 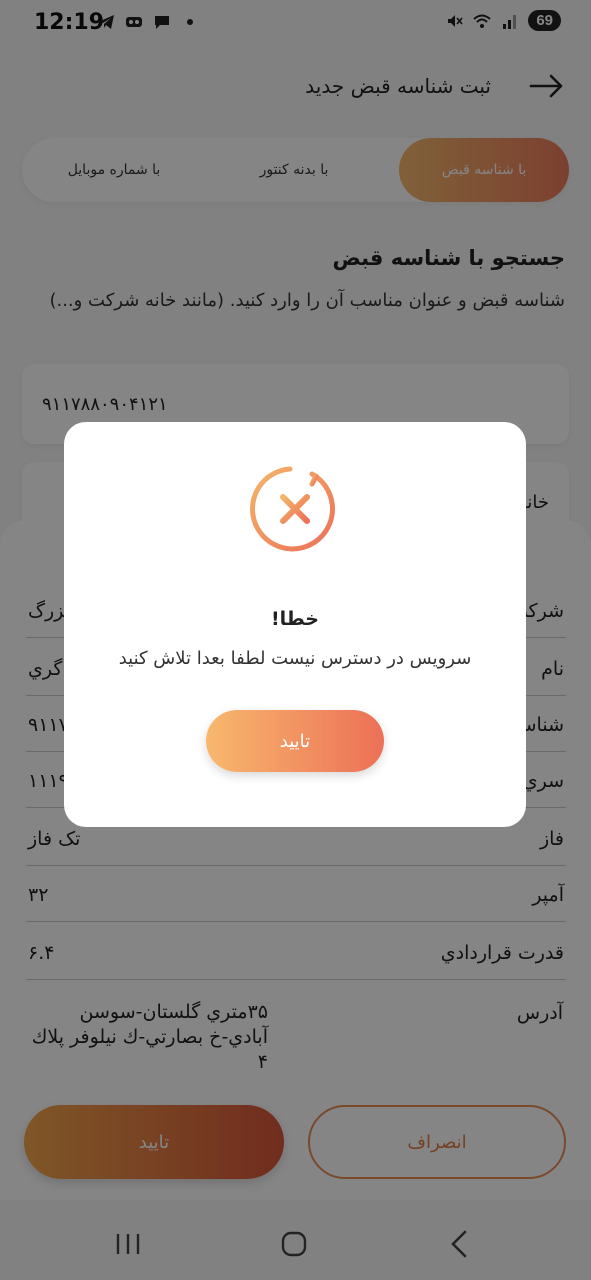 I want to click on dialog-title: خطا!, so click(x=294, y=619).